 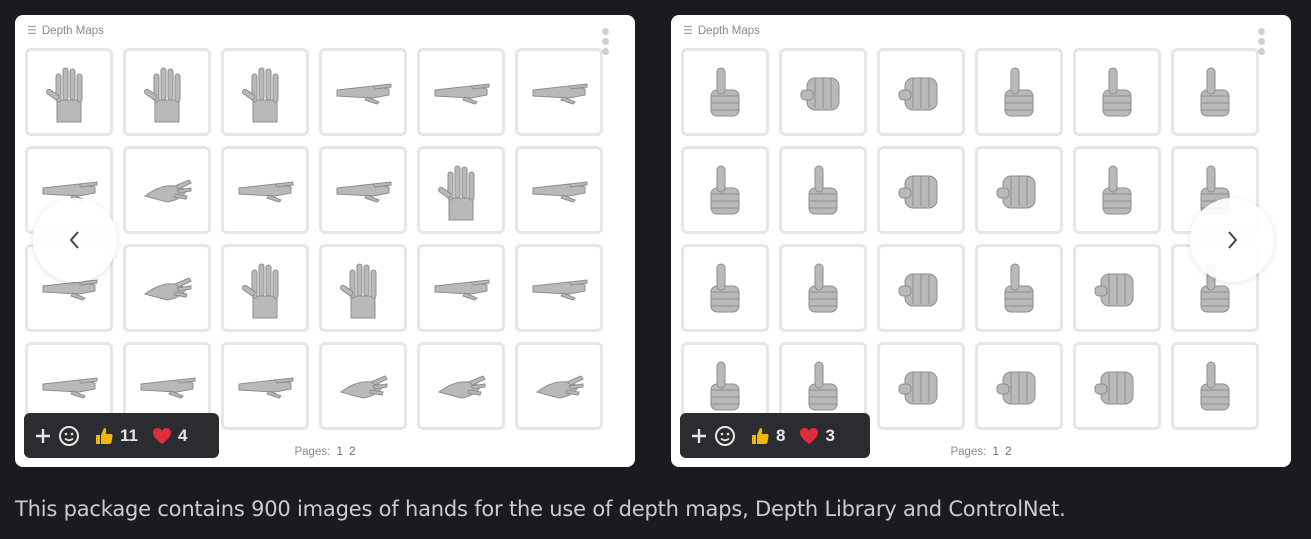 I want to click on menu-icon: ☰, so click(x=688, y=30).